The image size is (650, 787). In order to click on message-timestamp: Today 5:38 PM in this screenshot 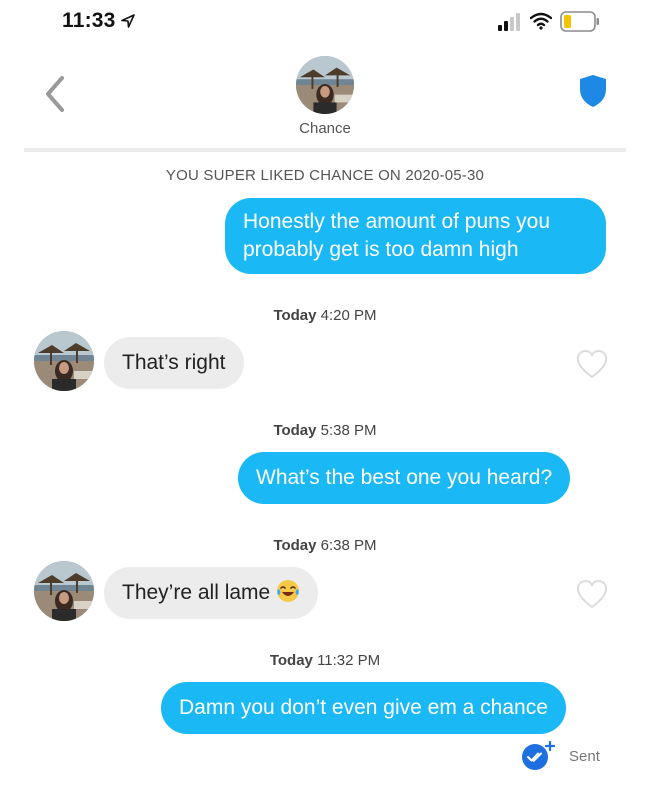, I will do `click(325, 430)`.